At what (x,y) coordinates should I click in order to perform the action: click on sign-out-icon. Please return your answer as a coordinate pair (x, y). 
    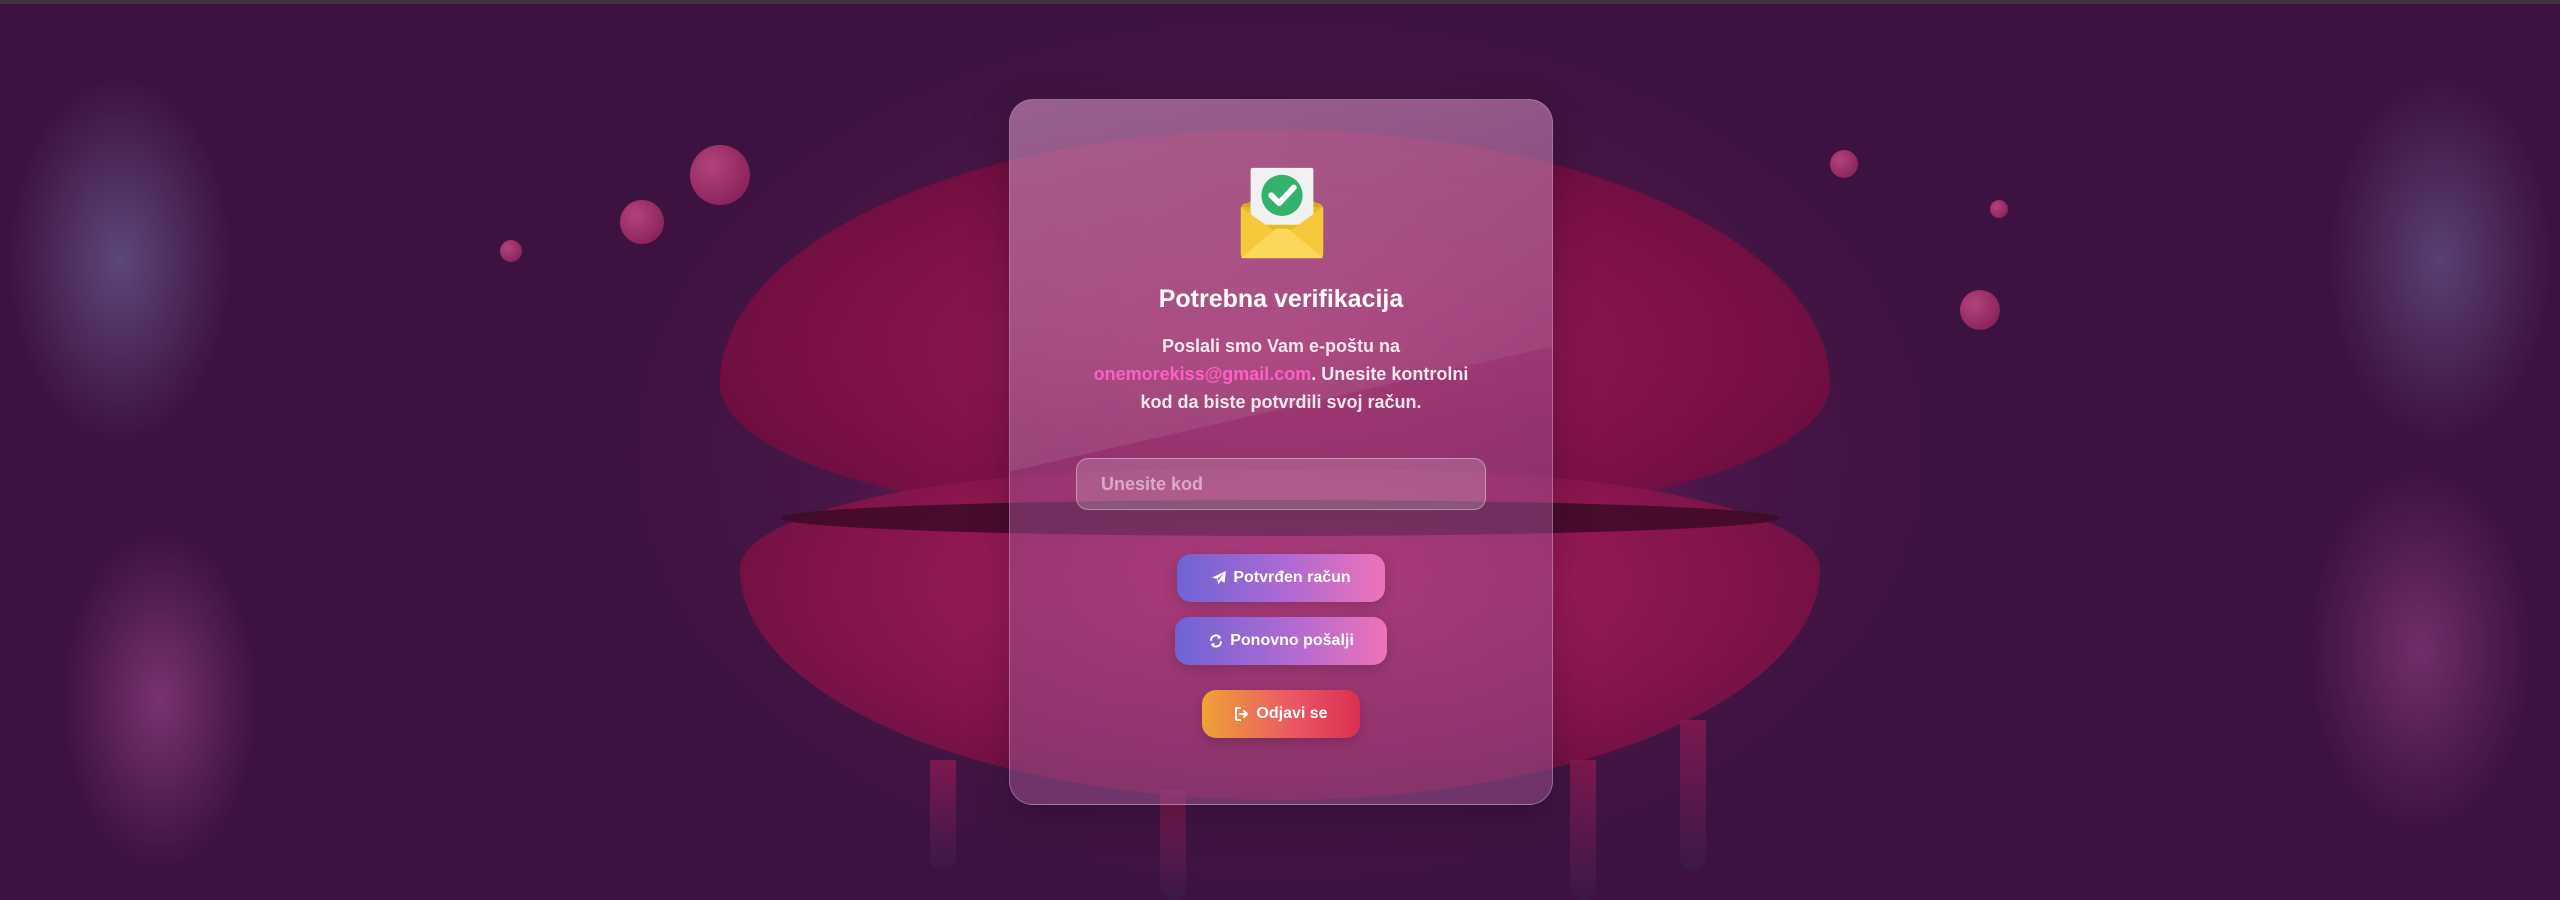
    Looking at the image, I should click on (1242, 714).